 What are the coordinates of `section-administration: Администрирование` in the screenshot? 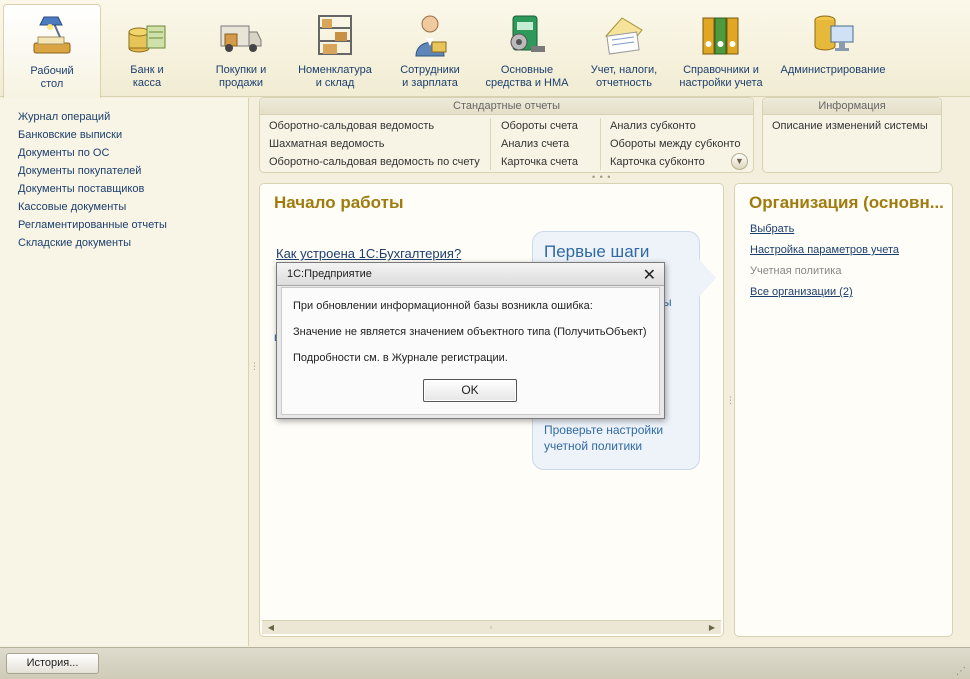 It's located at (833, 49).